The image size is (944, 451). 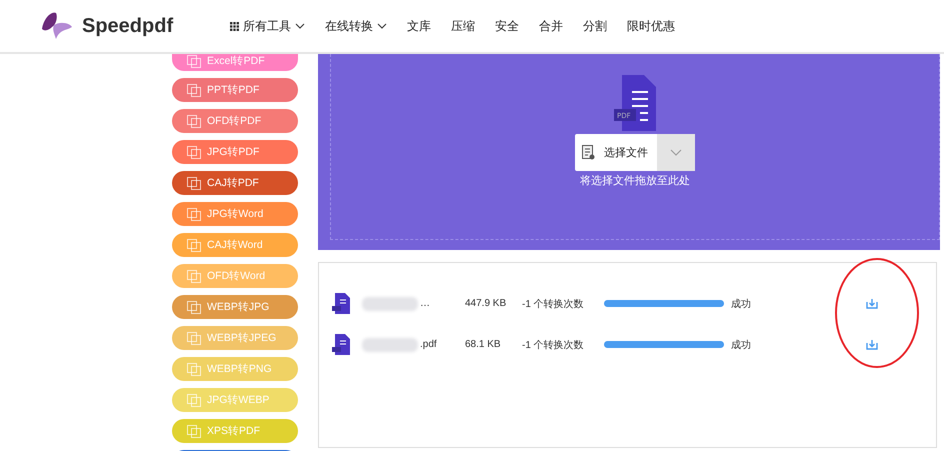 I want to click on nav-link: 安全, so click(x=507, y=26).